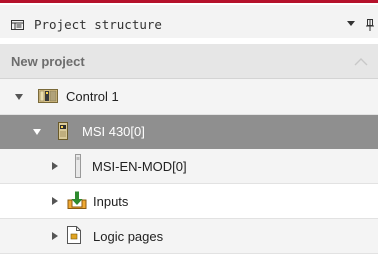  I want to click on tree-item-label: Inputs, so click(111, 201).